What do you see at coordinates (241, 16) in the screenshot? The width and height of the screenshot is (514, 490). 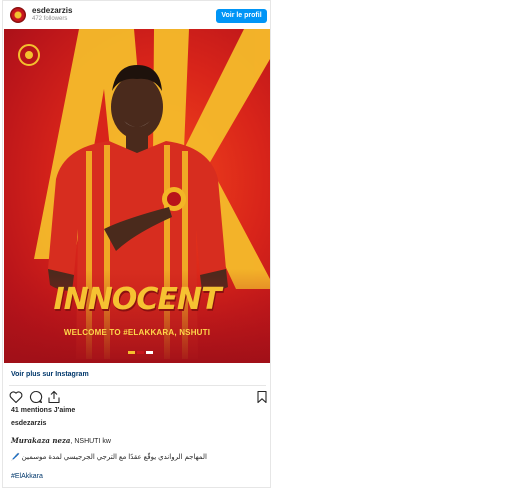 I see `view-profile-button: Voir le profil` at bounding box center [241, 16].